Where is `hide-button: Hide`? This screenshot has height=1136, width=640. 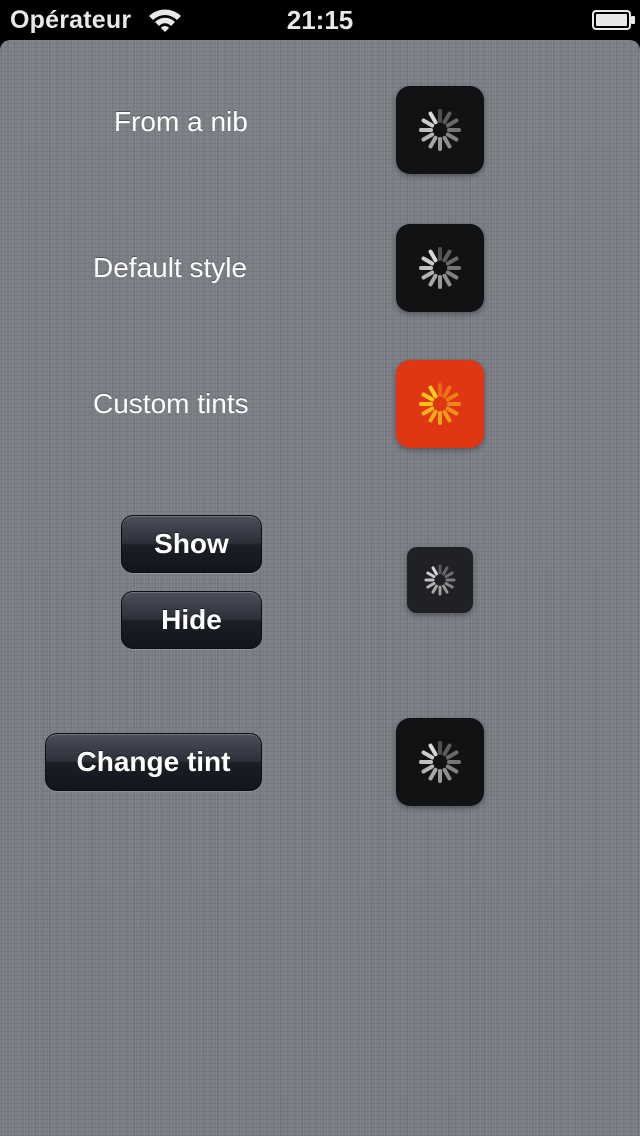 hide-button: Hide is located at coordinates (191, 620).